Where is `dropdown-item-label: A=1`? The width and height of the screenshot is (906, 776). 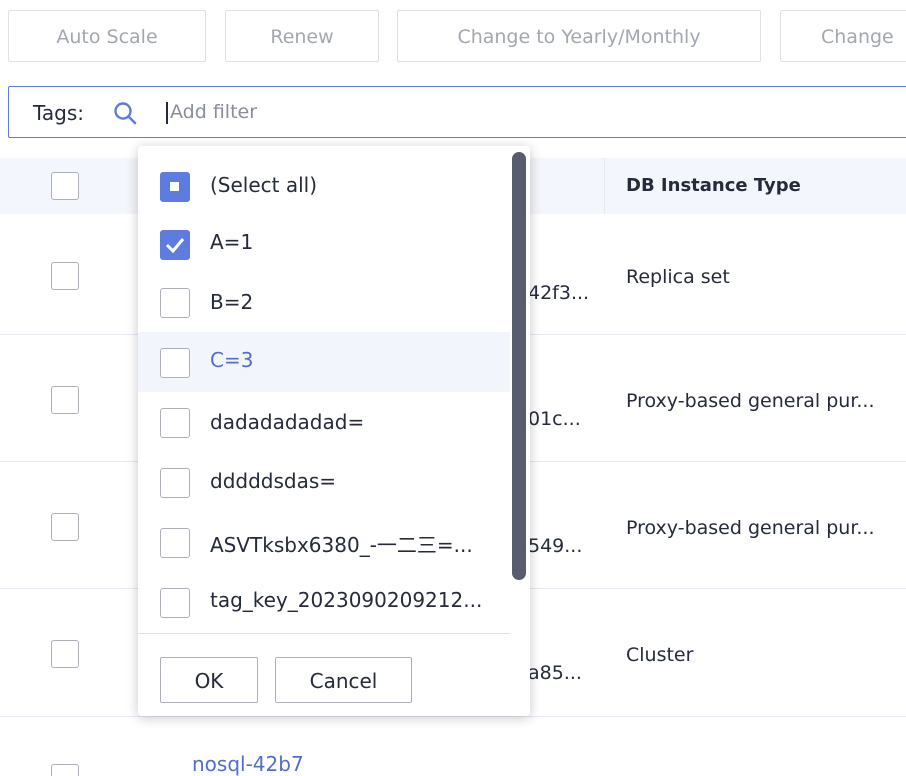 dropdown-item-label: A=1 is located at coordinates (232, 242).